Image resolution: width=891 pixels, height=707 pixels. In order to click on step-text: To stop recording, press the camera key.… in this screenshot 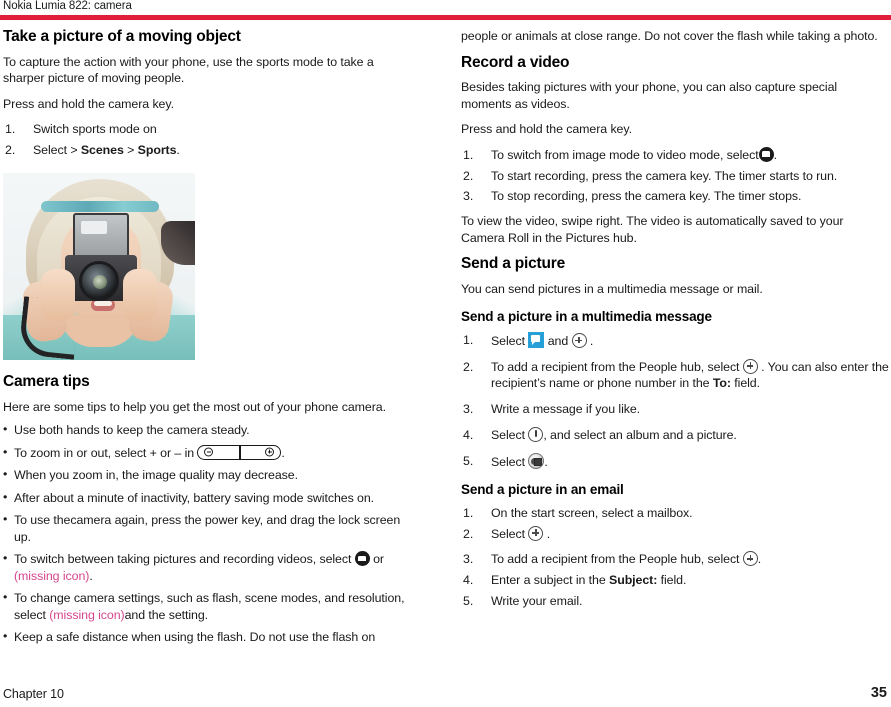, I will do `click(646, 196)`.